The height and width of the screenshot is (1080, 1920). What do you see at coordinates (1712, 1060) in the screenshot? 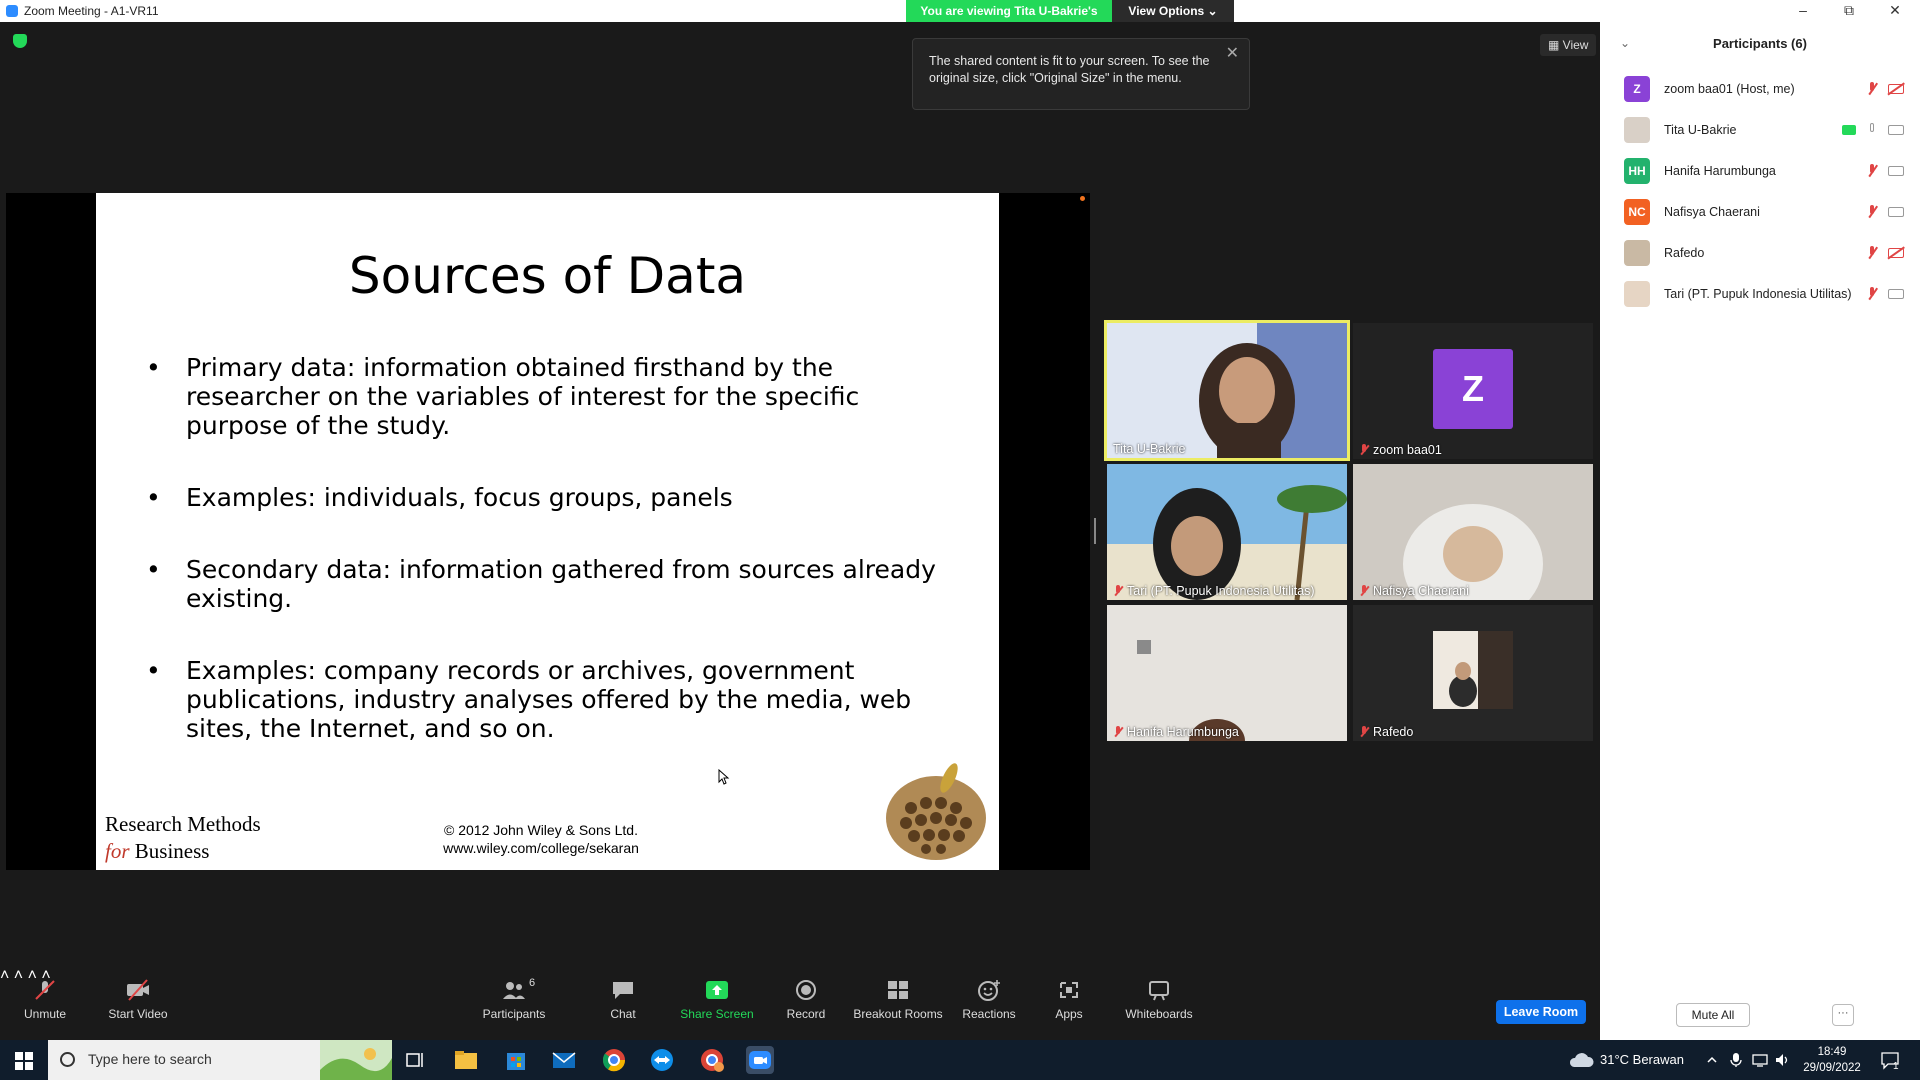
I see `chevron-up-icon` at bounding box center [1712, 1060].